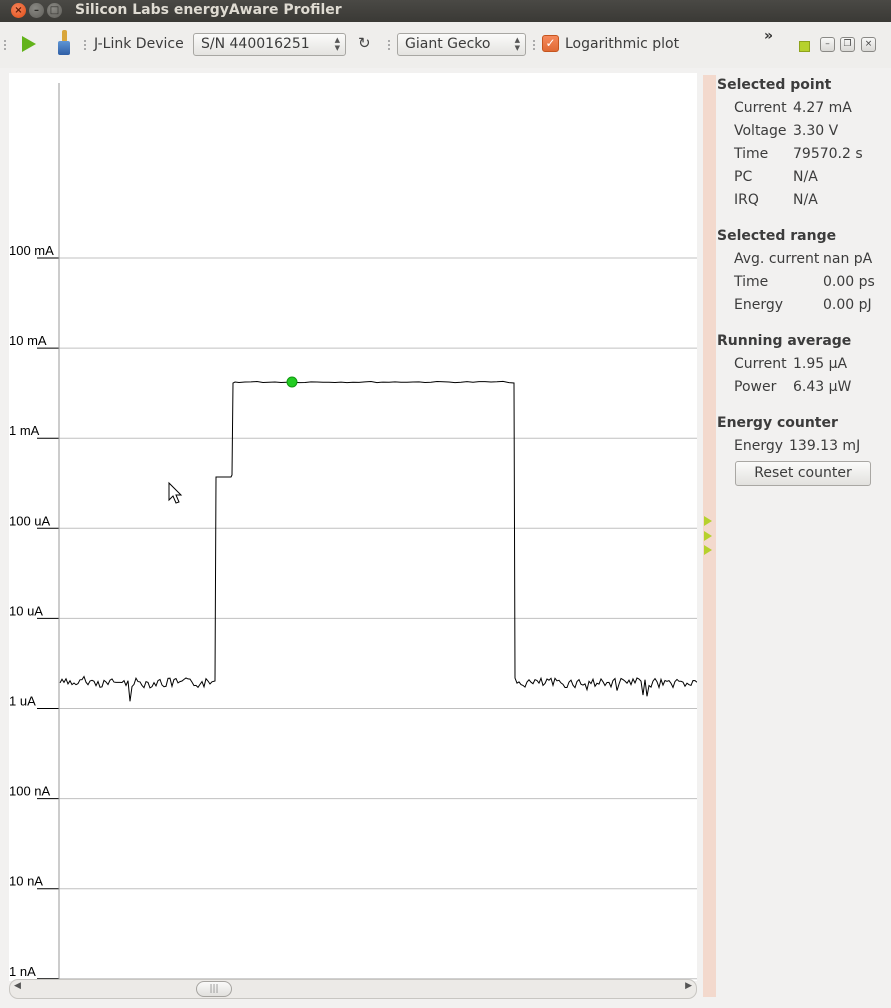 The image size is (891, 1008). I want to click on ra-power-value: 6.43 µW, so click(822, 387).